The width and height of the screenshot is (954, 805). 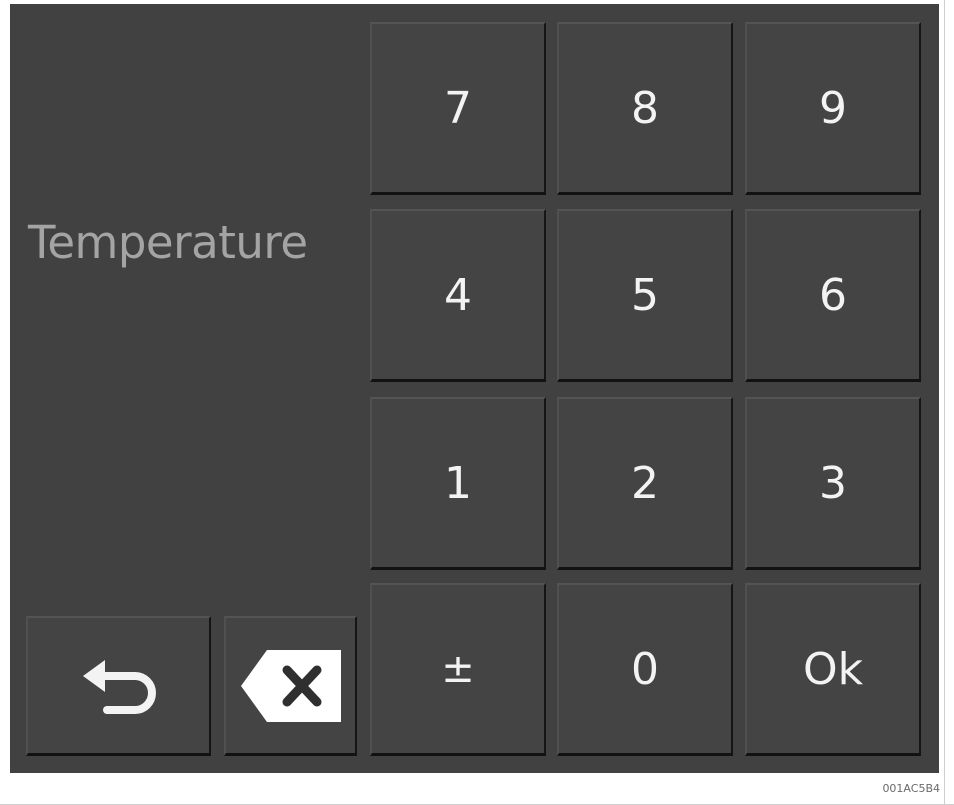 I want to click on back-button, so click(x=118, y=686).